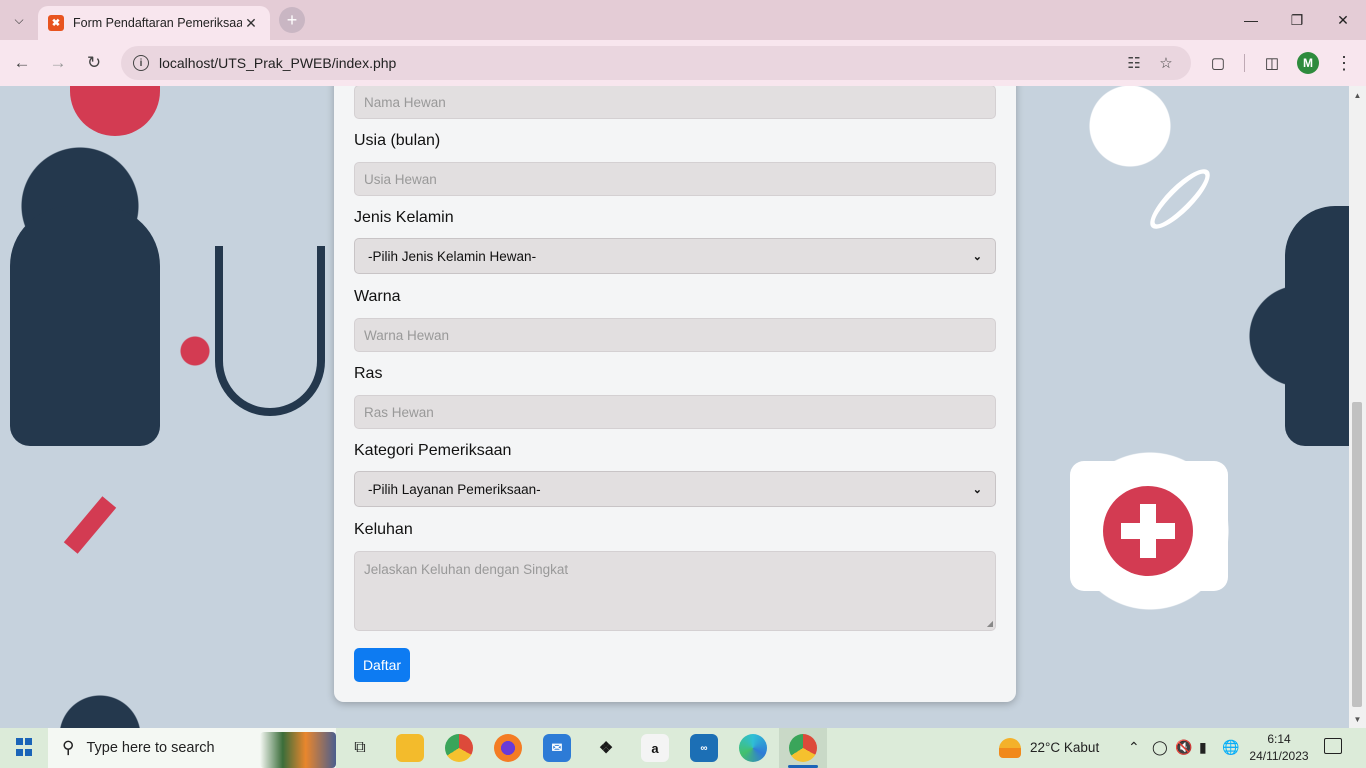 Image resolution: width=1366 pixels, height=768 pixels. What do you see at coordinates (466, 569) in the screenshot?
I see `keluhan-placeholder: Jelaskan Keluhan dengan Singkat` at bounding box center [466, 569].